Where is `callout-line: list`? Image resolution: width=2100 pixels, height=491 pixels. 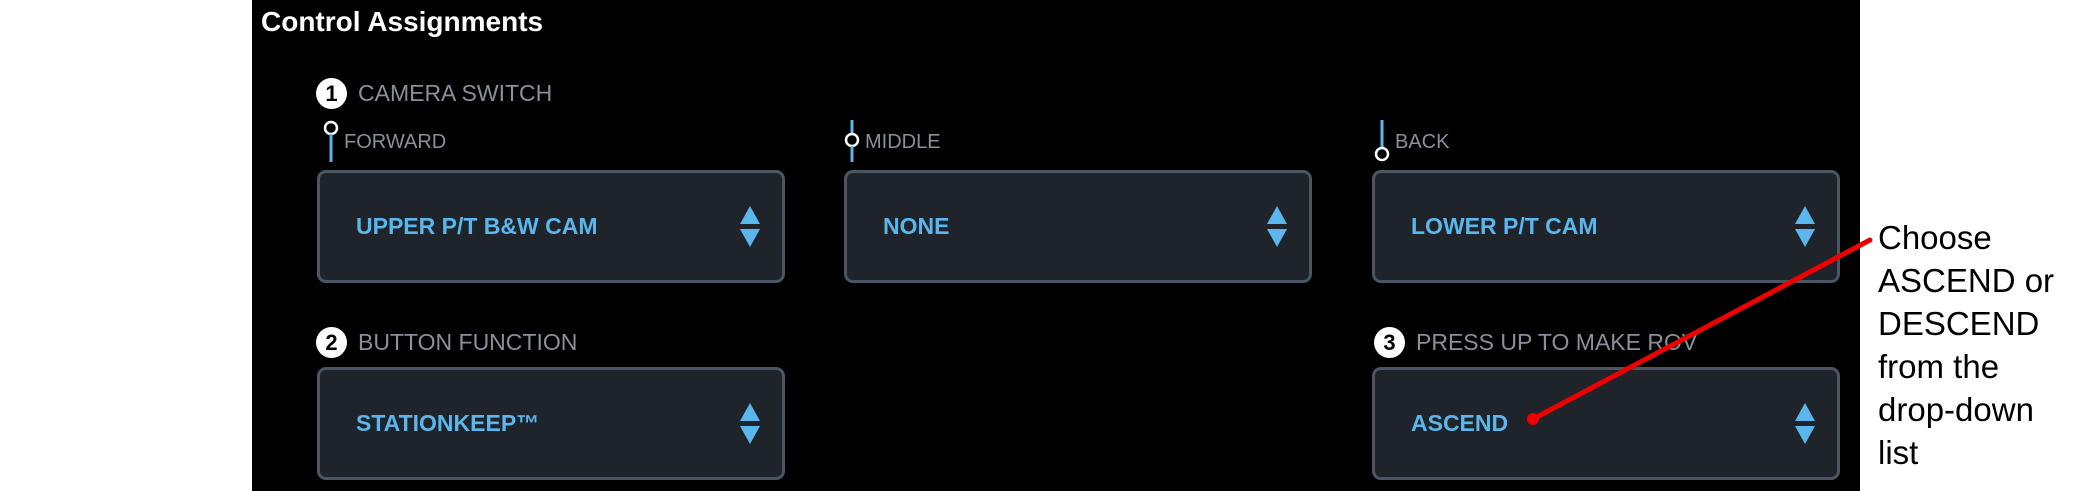 callout-line: list is located at coordinates (1898, 452).